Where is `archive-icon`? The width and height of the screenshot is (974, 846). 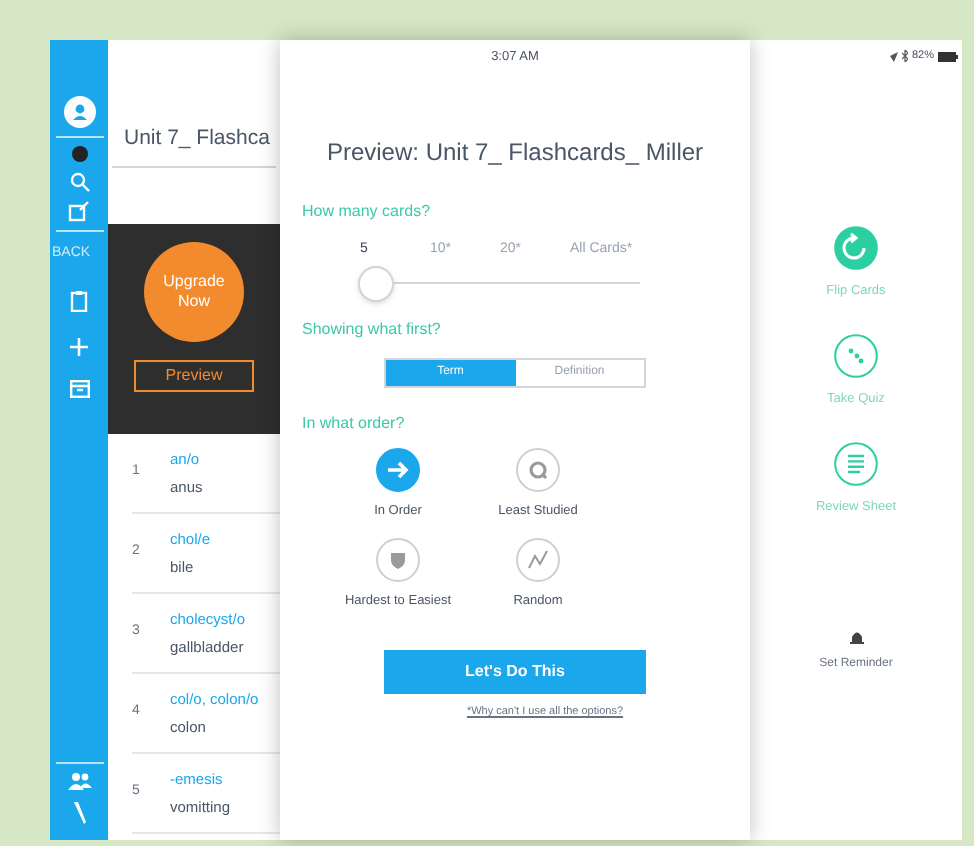 archive-icon is located at coordinates (79, 388).